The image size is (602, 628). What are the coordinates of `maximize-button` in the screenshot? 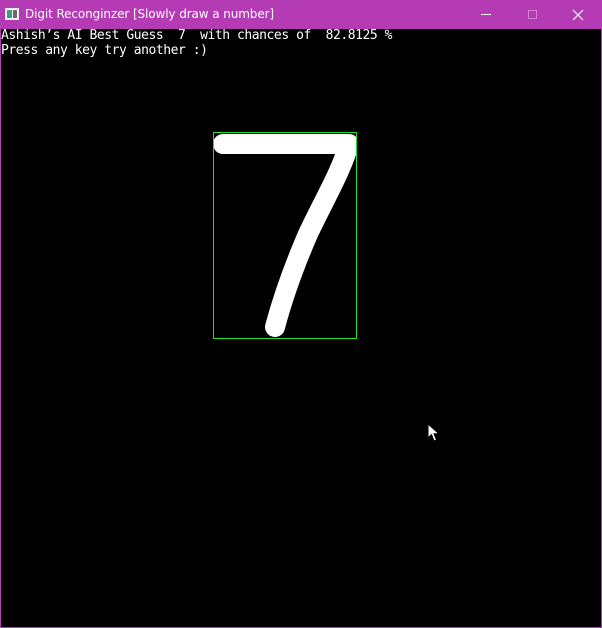 It's located at (532, 14).